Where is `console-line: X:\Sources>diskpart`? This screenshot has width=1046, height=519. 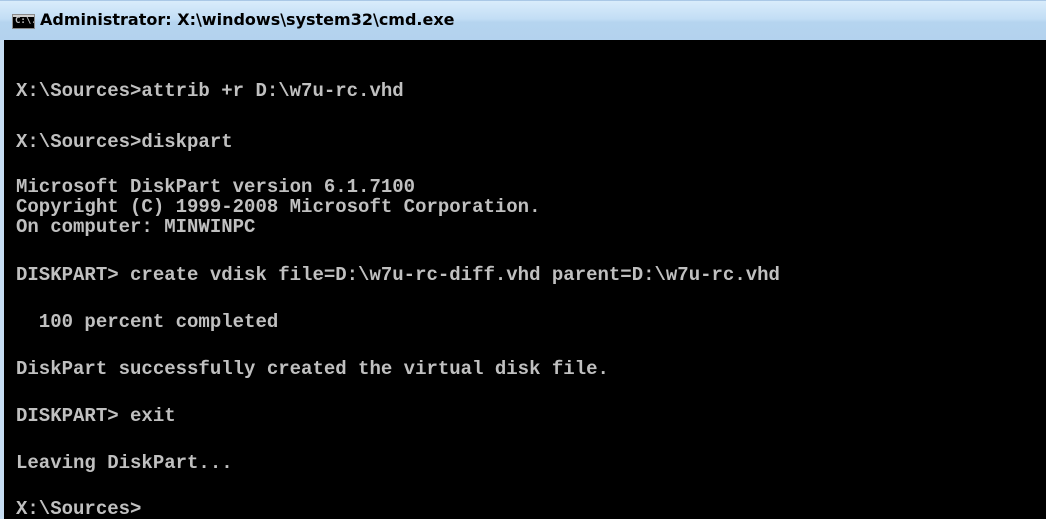
console-line: X:\Sources>diskpart is located at coordinates (124, 142).